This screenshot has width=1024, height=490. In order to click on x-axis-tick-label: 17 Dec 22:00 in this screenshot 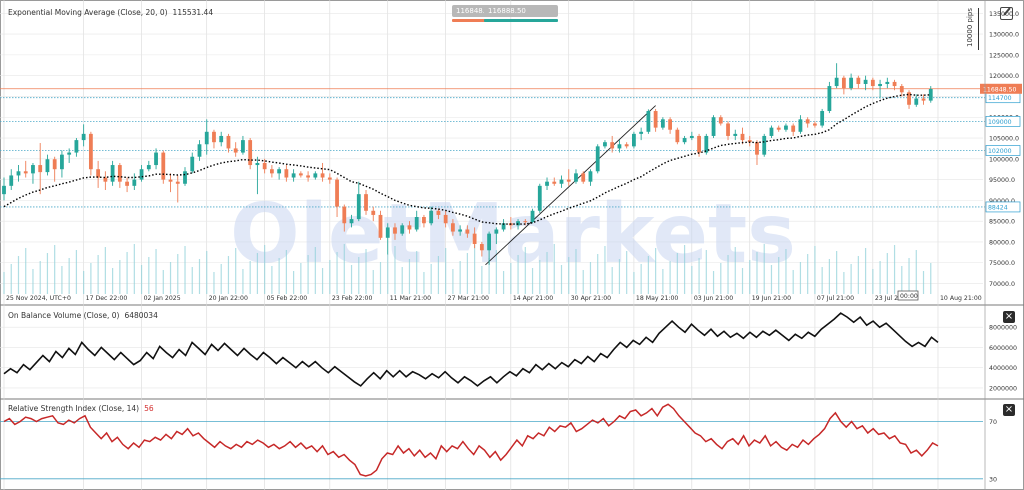, I will do `click(107, 298)`.